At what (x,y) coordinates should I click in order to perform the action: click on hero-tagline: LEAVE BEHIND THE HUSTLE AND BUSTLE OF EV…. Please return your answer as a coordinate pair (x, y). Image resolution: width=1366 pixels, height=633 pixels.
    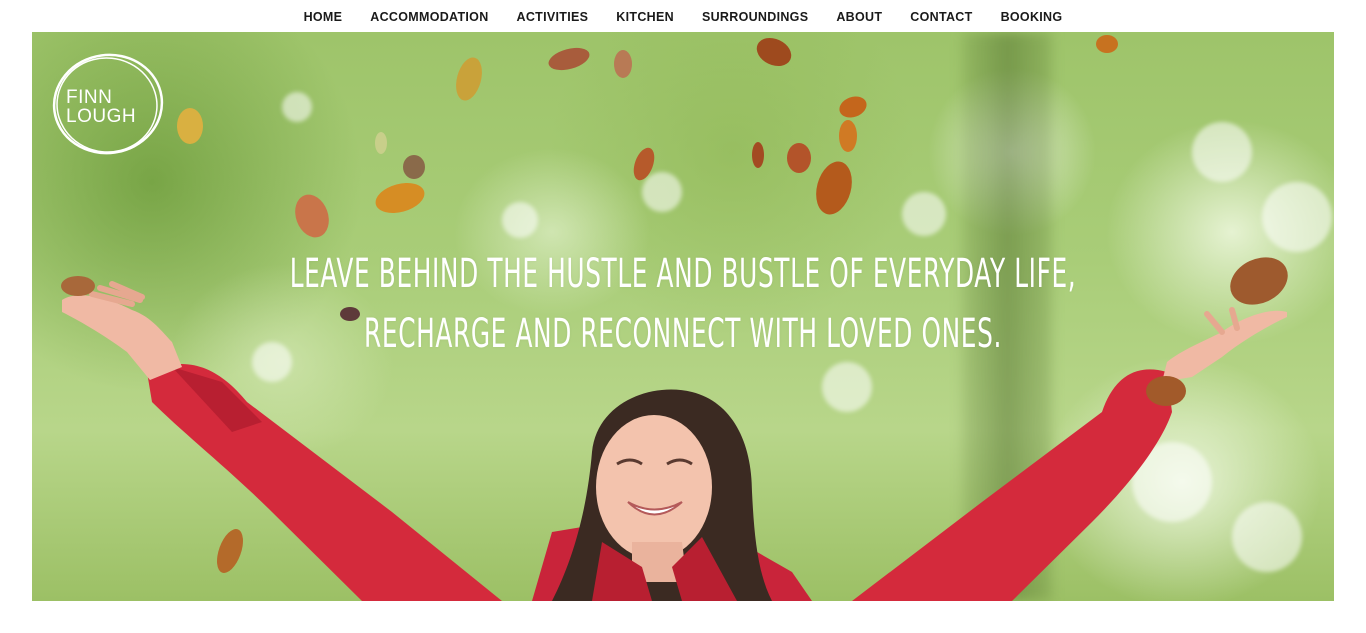
    Looking at the image, I should click on (682, 304).